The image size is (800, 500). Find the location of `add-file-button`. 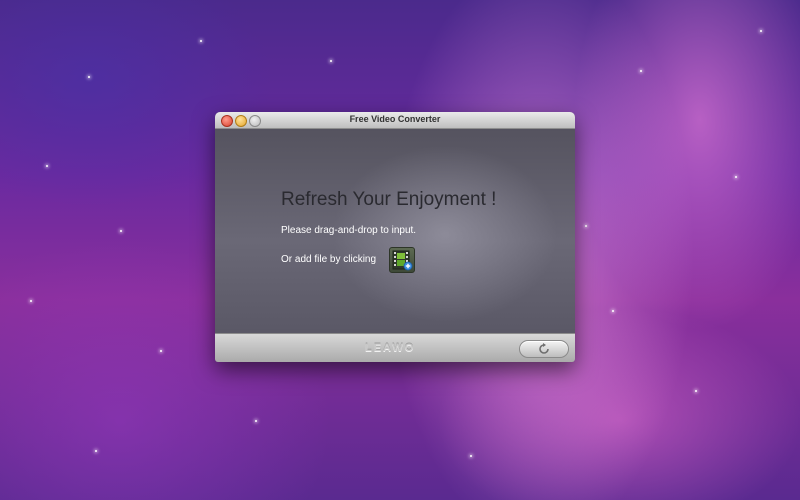

add-file-button is located at coordinates (402, 260).